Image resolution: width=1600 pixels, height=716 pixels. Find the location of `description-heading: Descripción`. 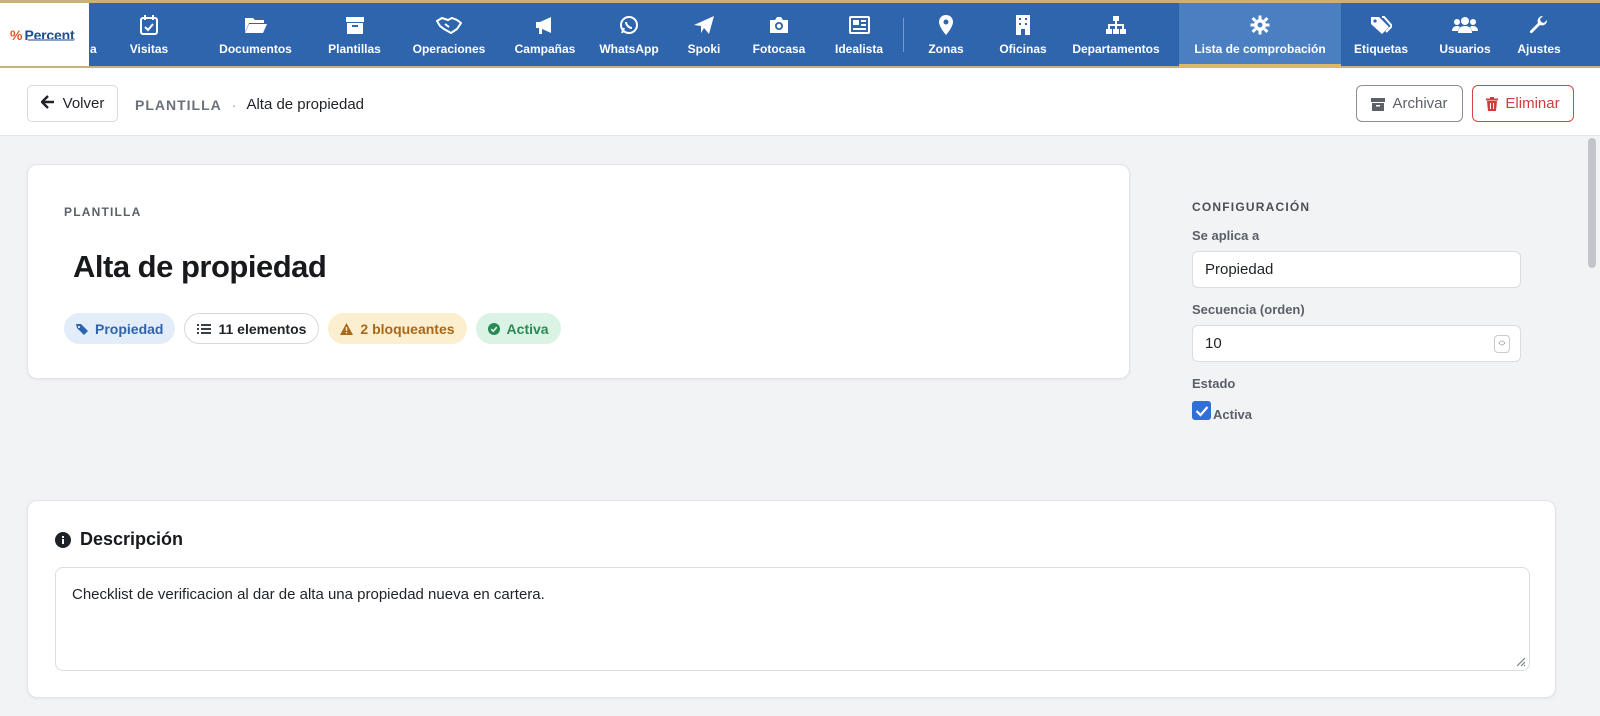

description-heading: Descripción is located at coordinates (119, 539).